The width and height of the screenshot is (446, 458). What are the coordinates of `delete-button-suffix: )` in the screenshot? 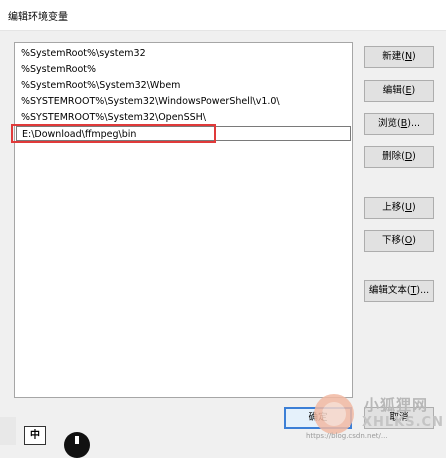 It's located at (414, 156).